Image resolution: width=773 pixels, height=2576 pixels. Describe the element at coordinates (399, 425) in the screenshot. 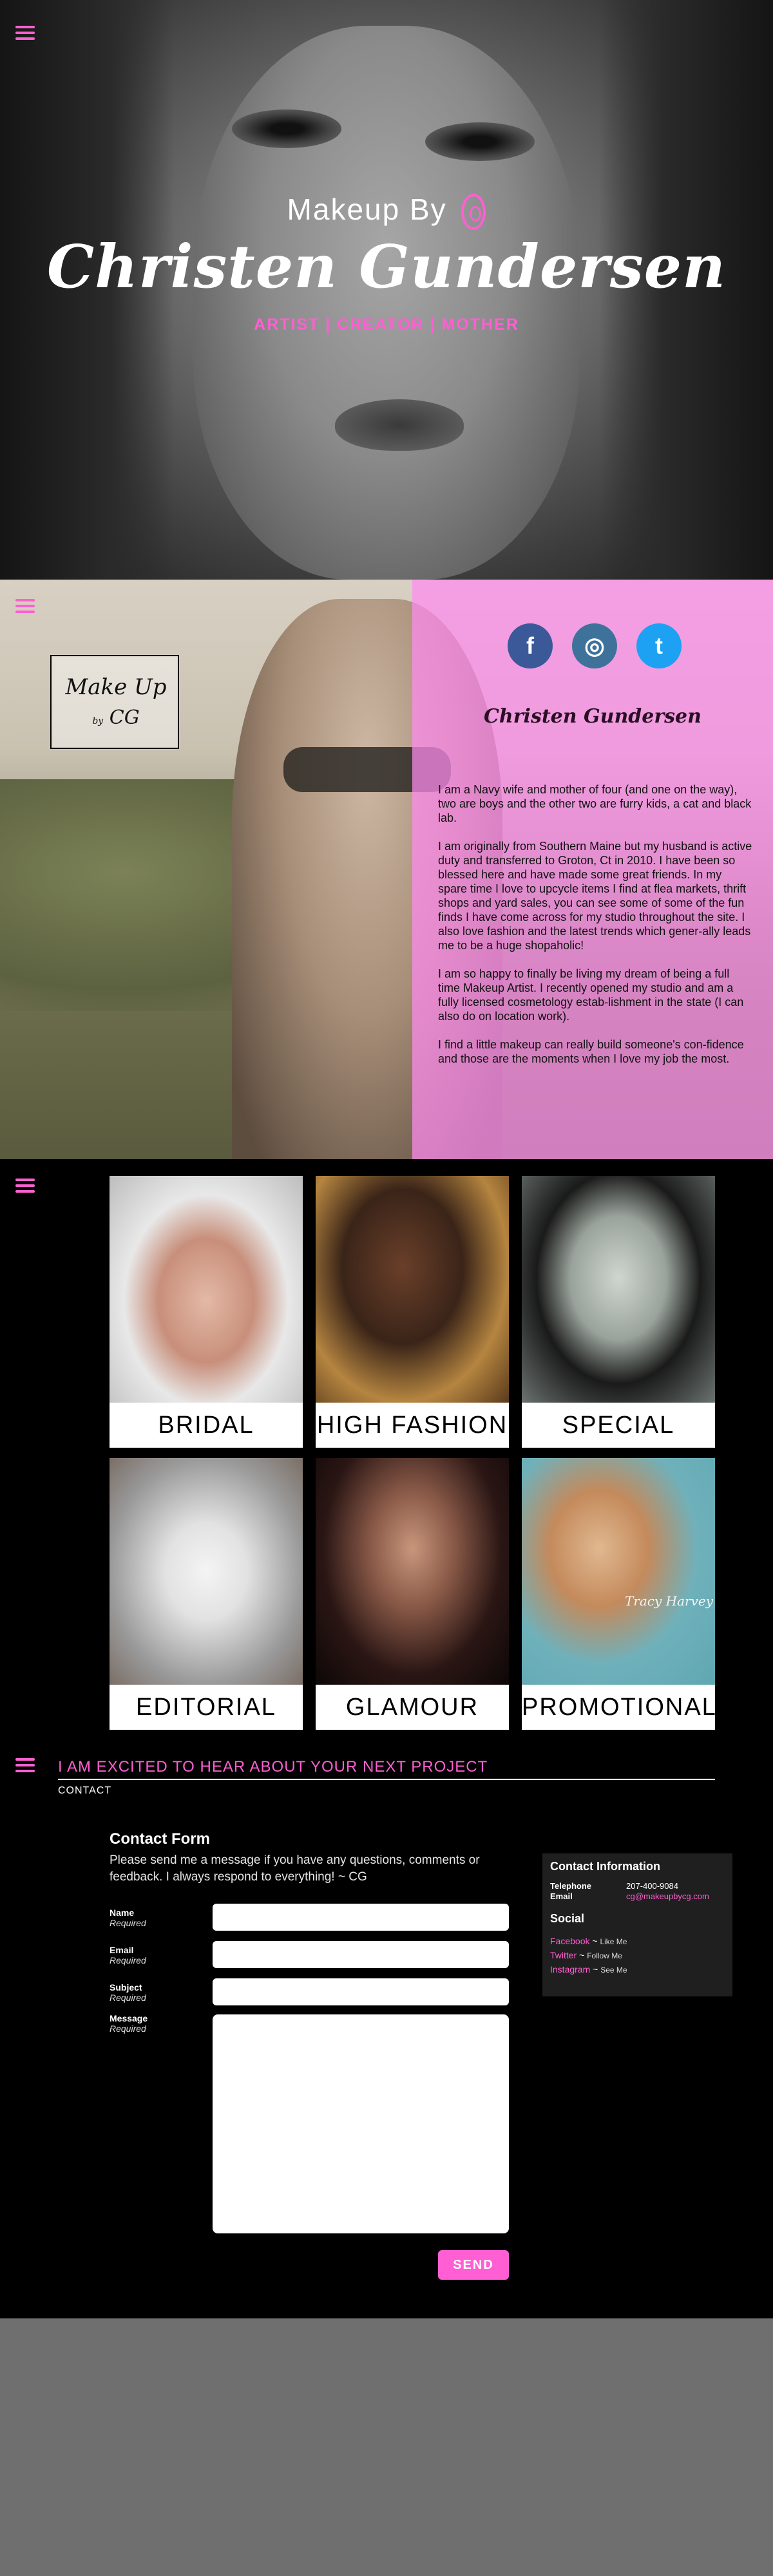

I see `hero-photo-lips` at that location.